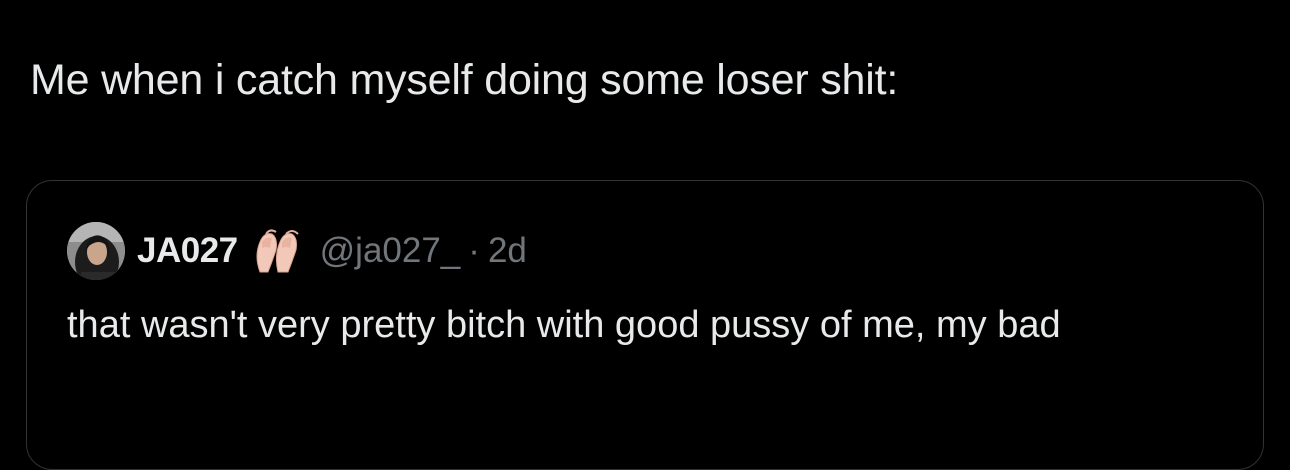  I want to click on avatar, so click(96, 251).